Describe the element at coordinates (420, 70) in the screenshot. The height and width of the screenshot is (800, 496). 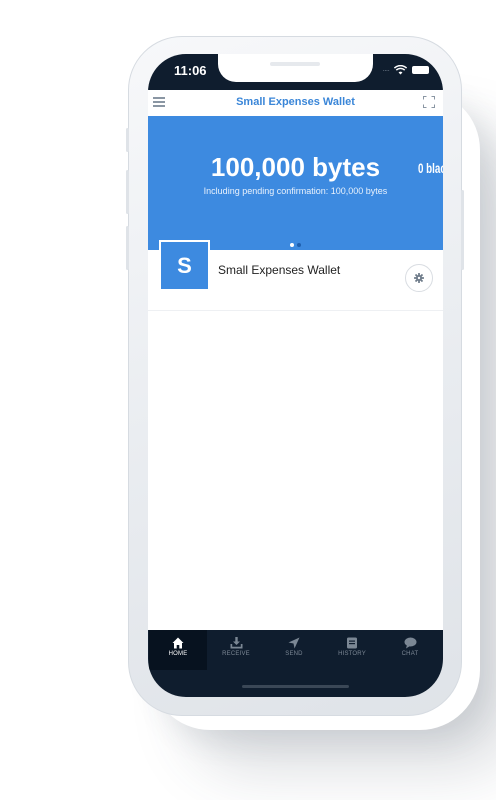
I see `battery-icon` at that location.